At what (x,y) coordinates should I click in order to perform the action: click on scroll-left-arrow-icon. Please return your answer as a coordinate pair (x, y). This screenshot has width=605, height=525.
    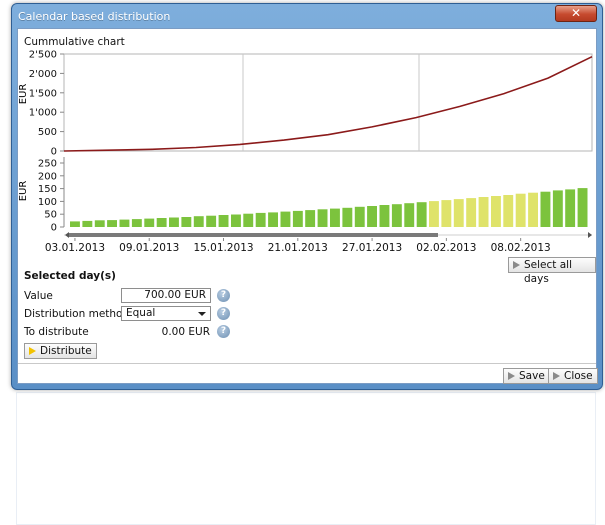
    Looking at the image, I should click on (67, 235).